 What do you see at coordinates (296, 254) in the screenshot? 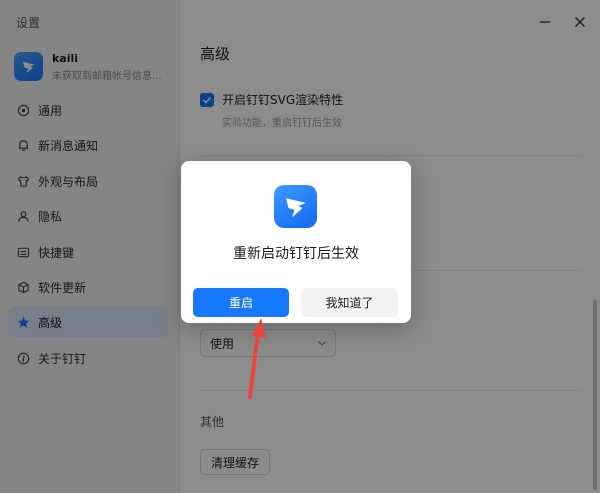
I see `dialog-message: 重新启动钉钉后生效` at bounding box center [296, 254].